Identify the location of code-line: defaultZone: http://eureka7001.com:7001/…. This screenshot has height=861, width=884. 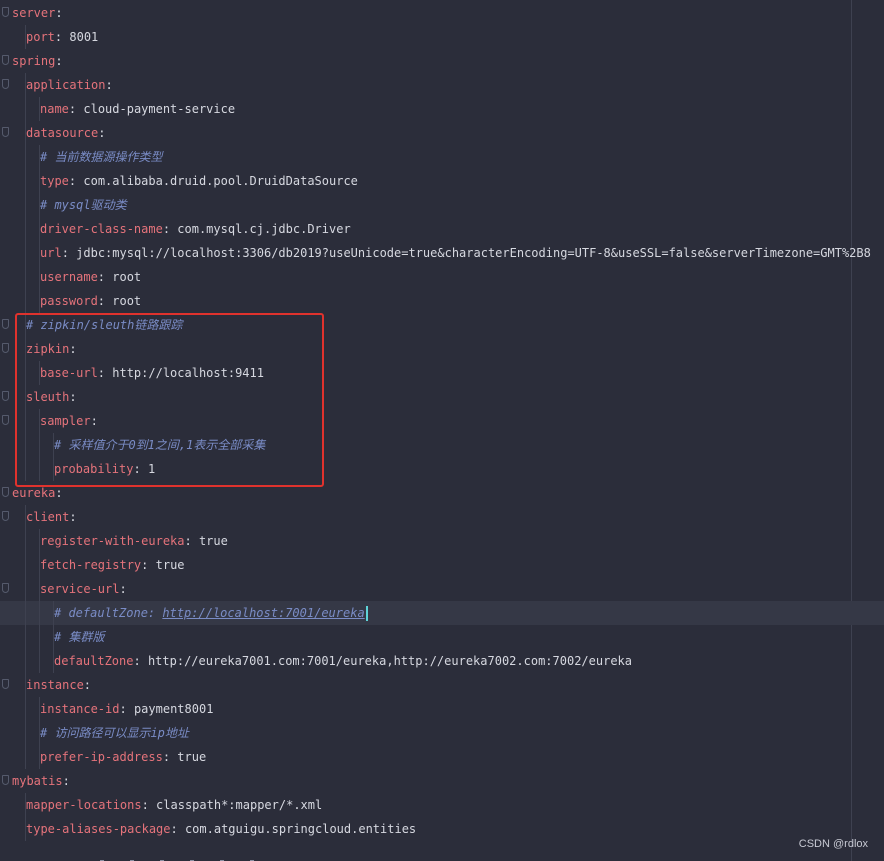
(442, 661).